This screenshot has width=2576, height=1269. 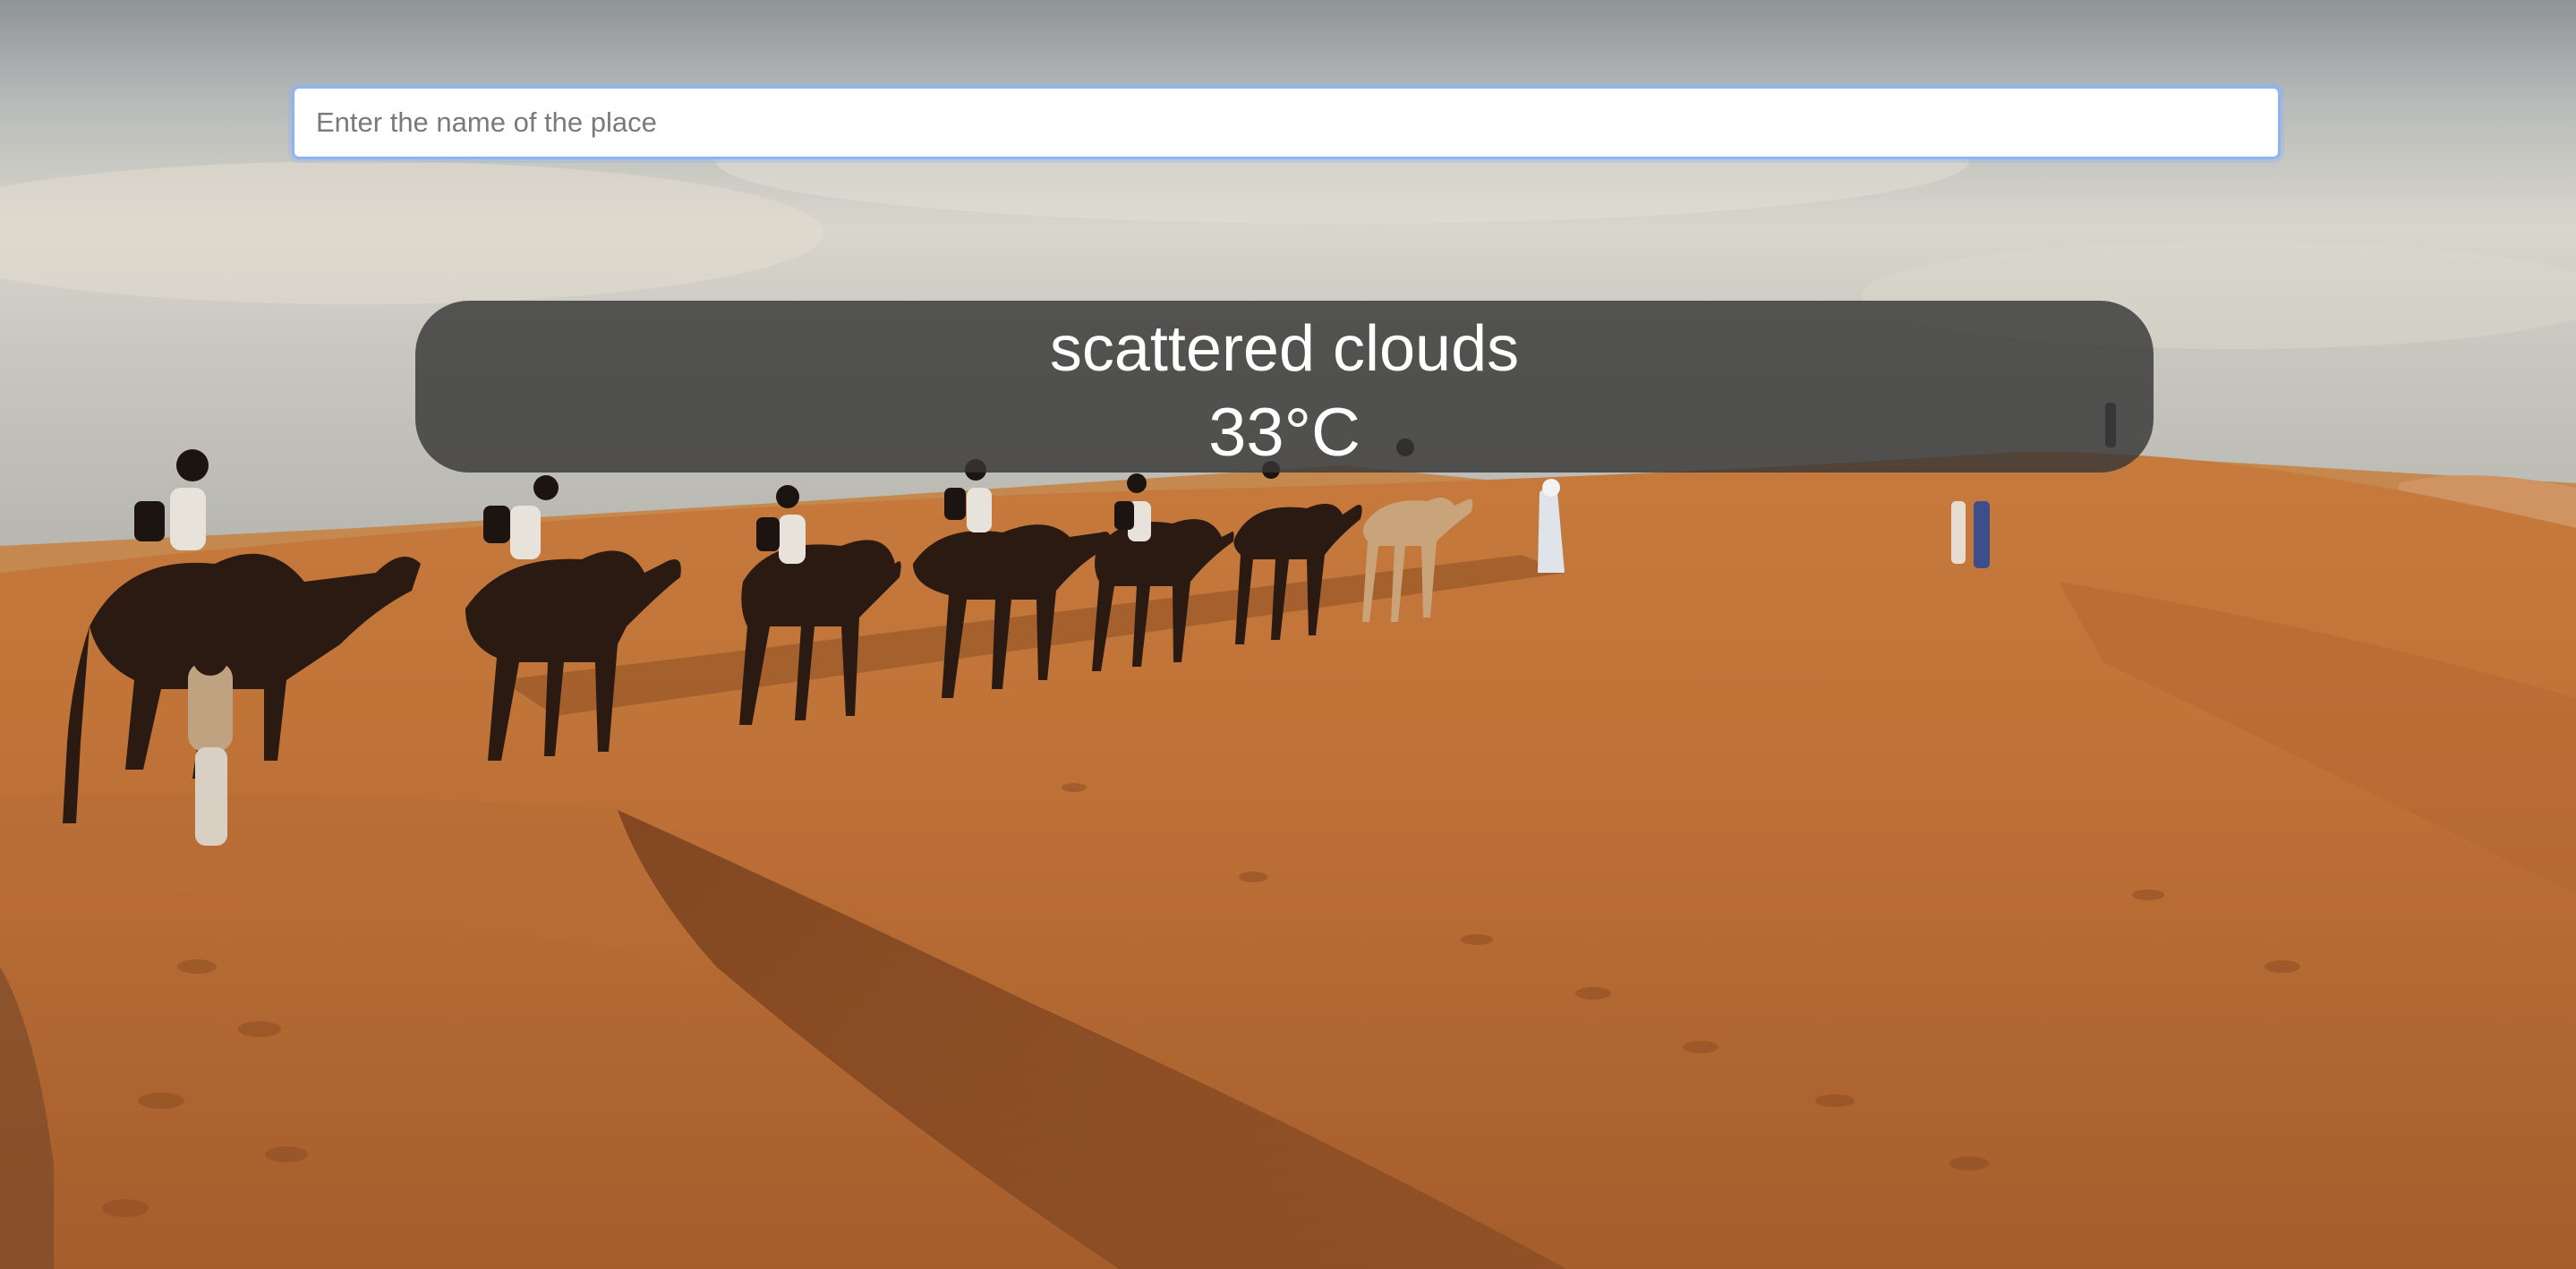 What do you see at coordinates (1284, 387) in the screenshot?
I see `weather-card: scattered clouds 33°C` at bounding box center [1284, 387].